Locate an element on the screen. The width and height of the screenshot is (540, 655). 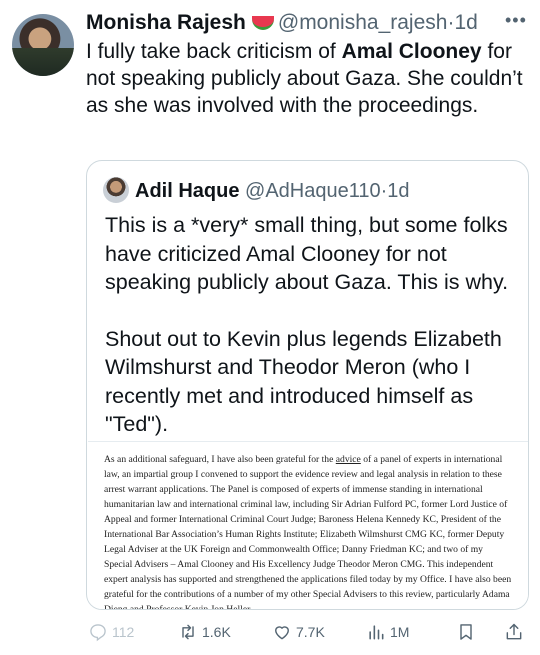
like-button: 7.7K is located at coordinates (298, 632).